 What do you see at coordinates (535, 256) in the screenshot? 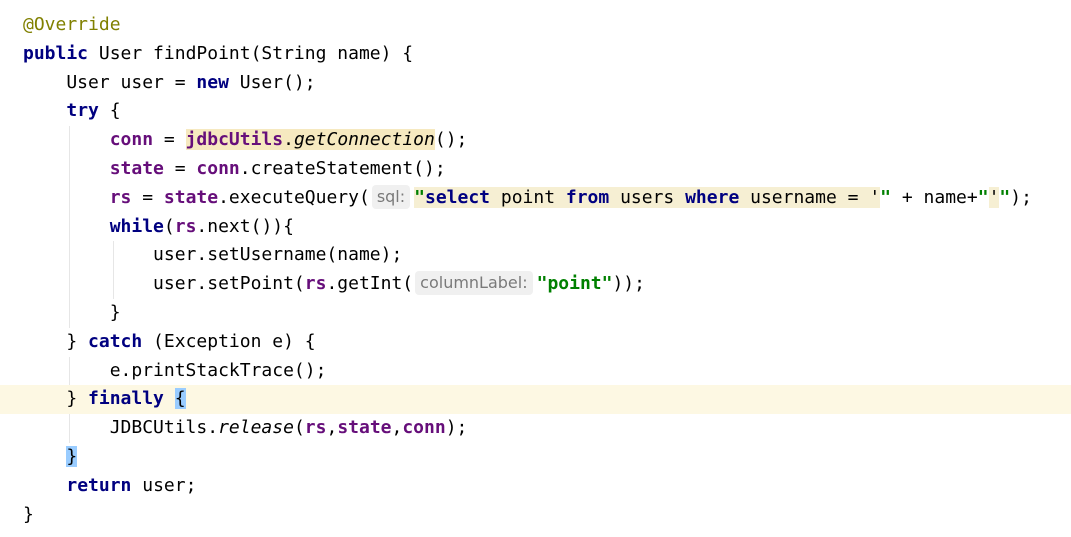
I see `code-line: user.setUsername(name);` at bounding box center [535, 256].